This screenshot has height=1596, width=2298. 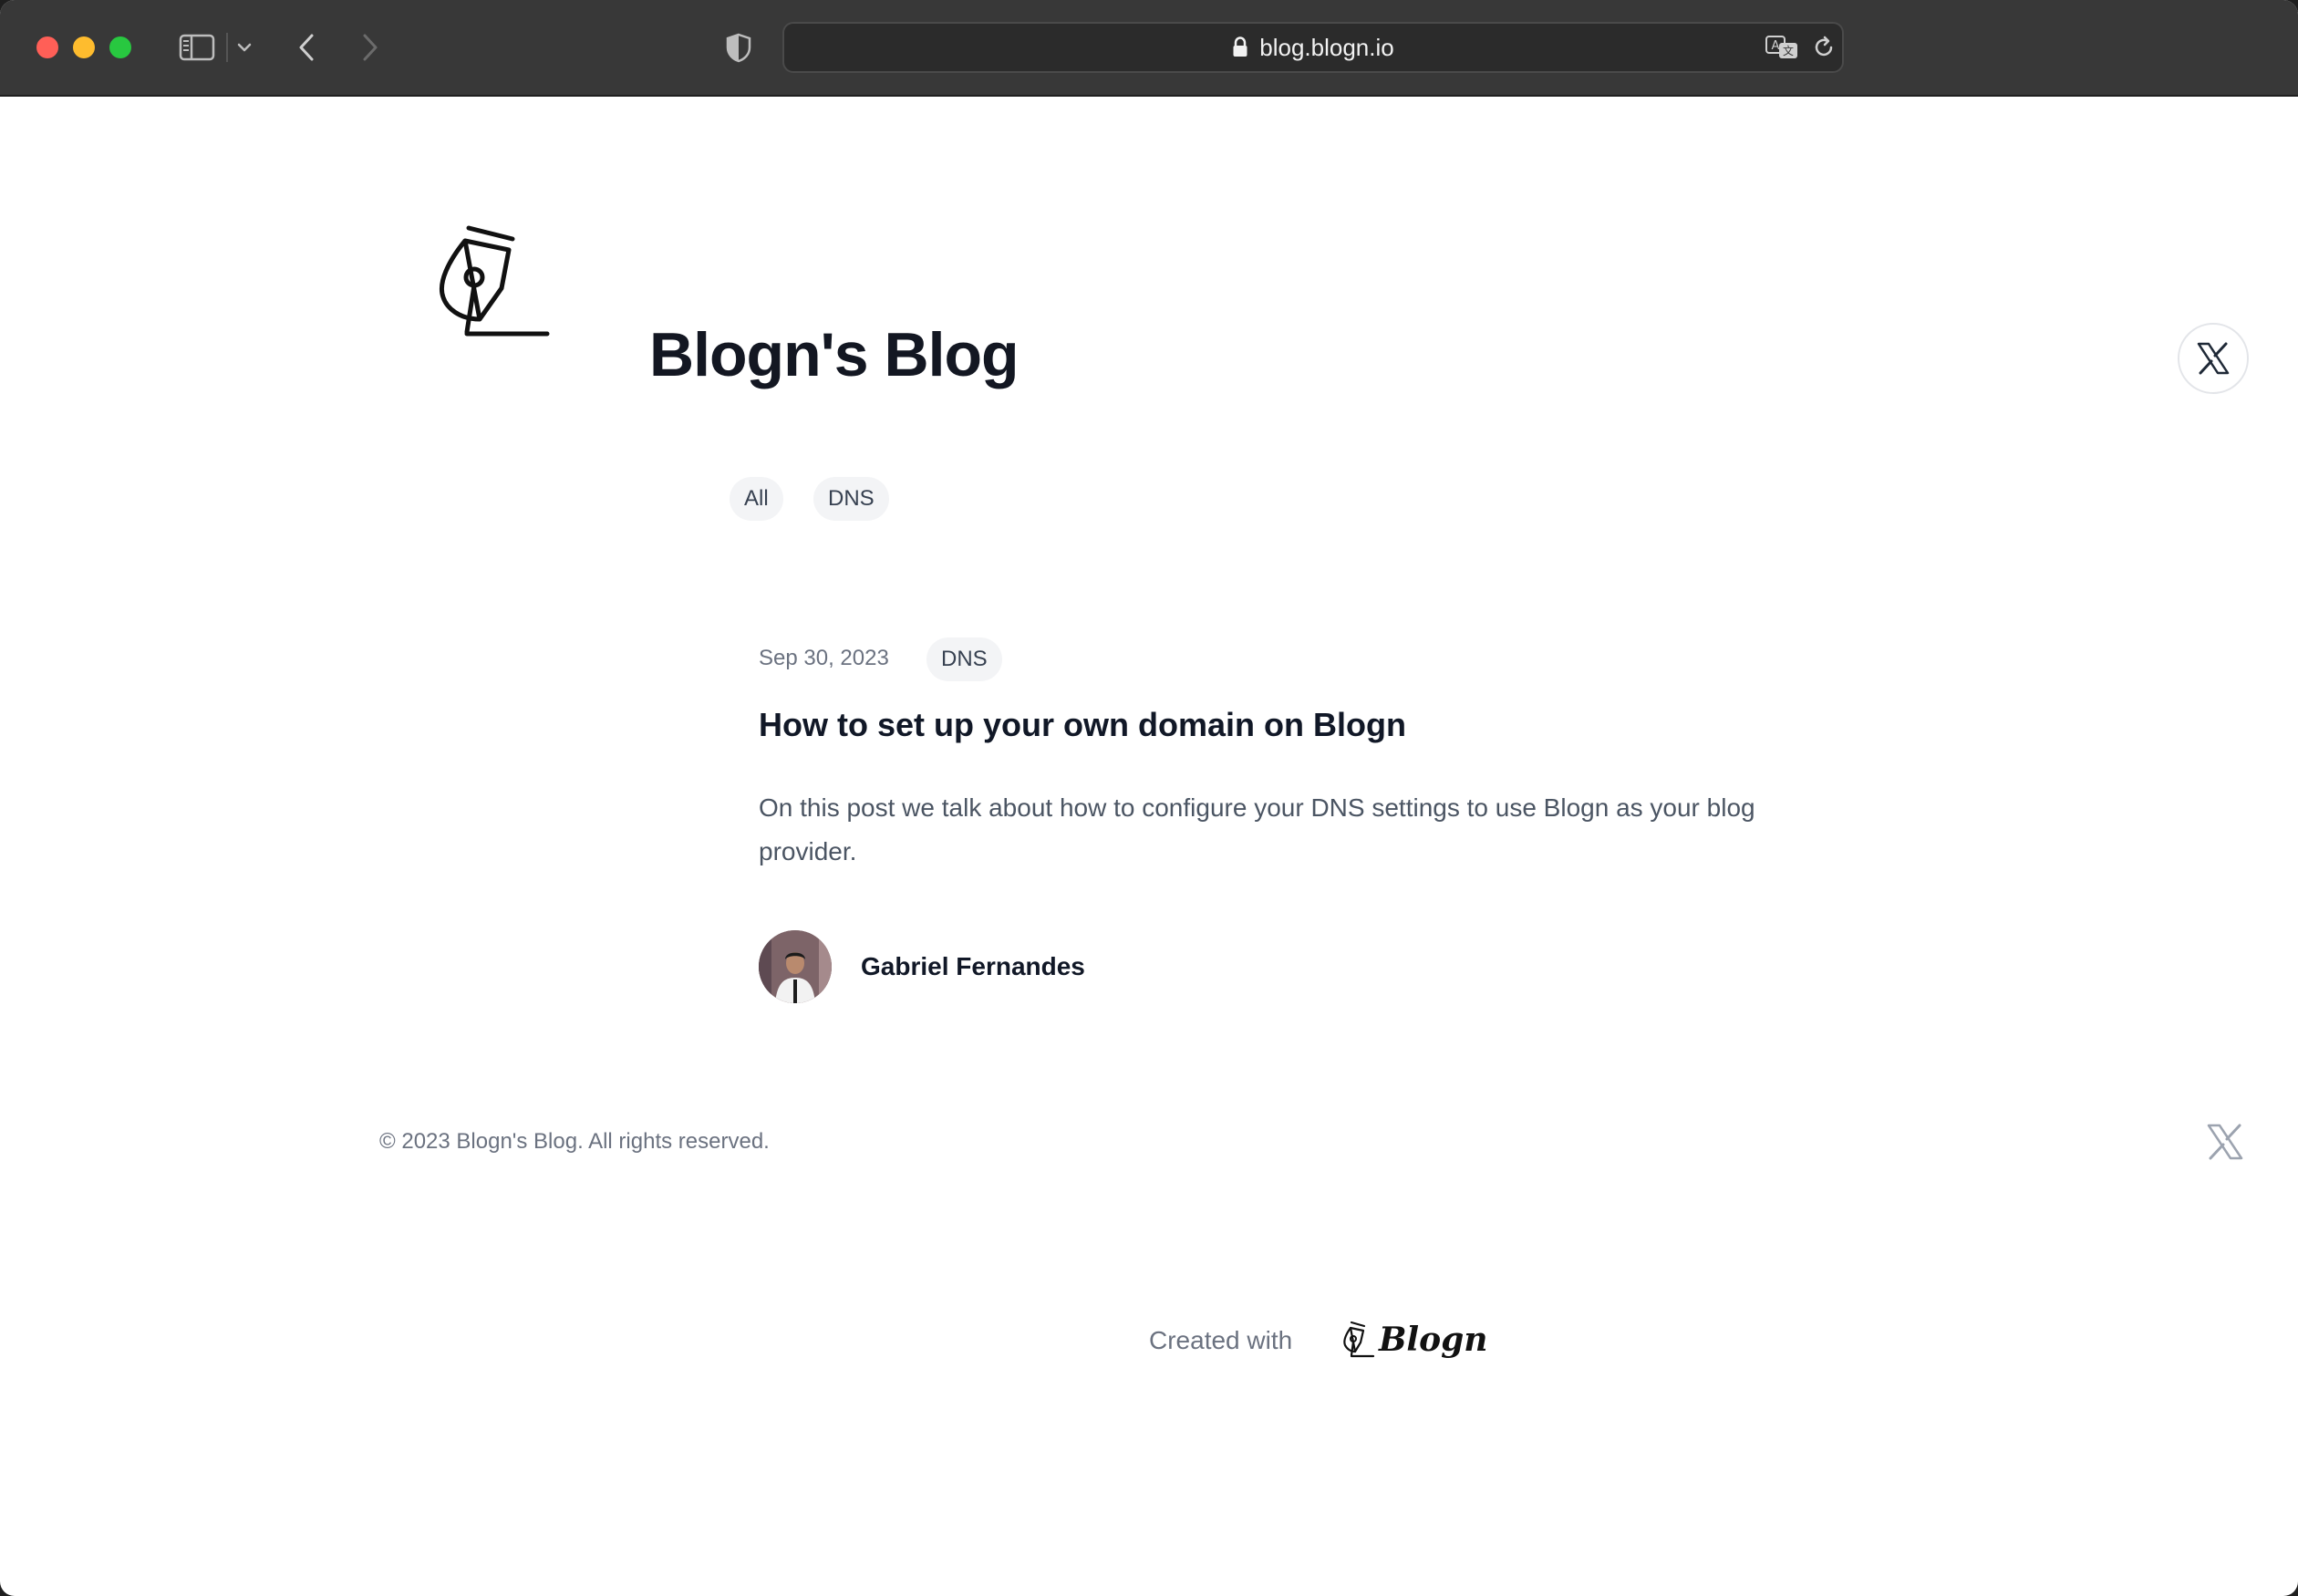 I want to click on created-with-label: Created with, so click(x=1221, y=1340).